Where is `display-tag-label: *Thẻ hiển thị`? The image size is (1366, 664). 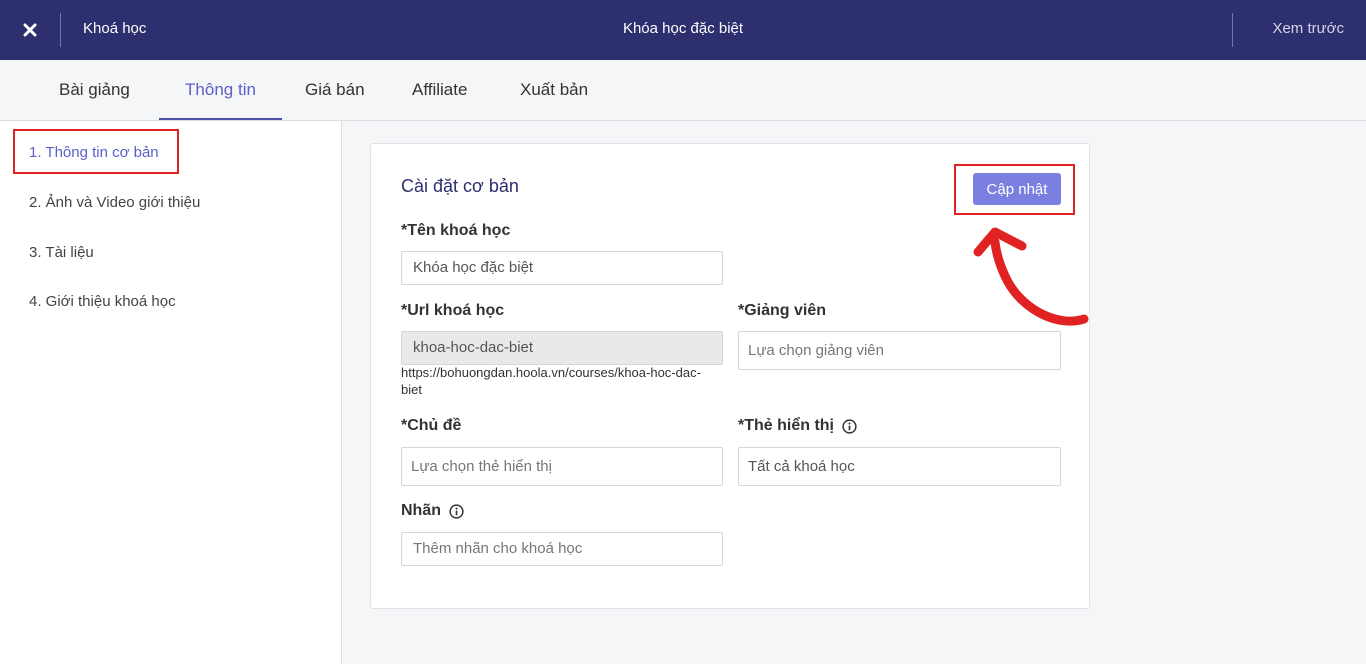 display-tag-label: *Thẻ hiển thị is located at coordinates (797, 426).